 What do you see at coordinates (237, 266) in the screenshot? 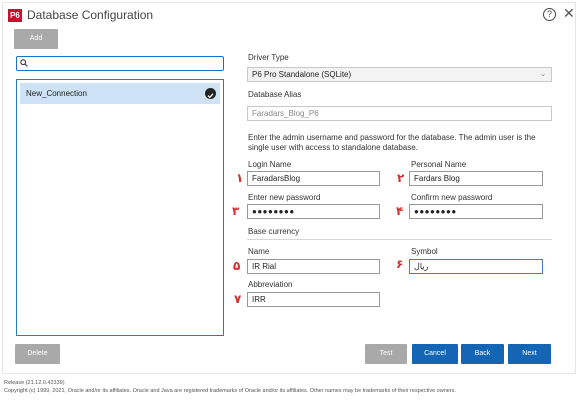
I see `annotation-number-5: ۵` at bounding box center [237, 266].